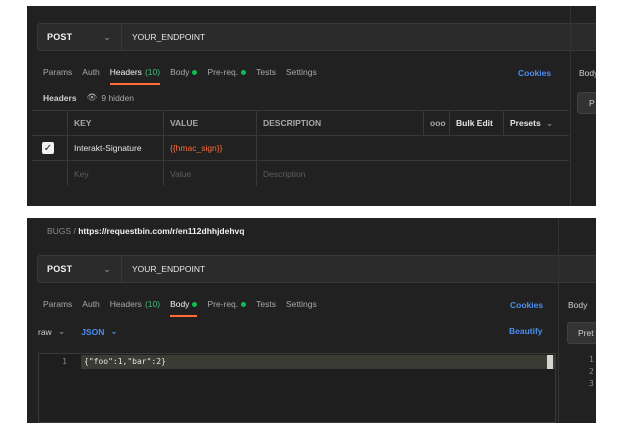 This screenshot has width=625, height=429. I want to click on table-row-placeholder: Key Value Description, so click(300, 173).